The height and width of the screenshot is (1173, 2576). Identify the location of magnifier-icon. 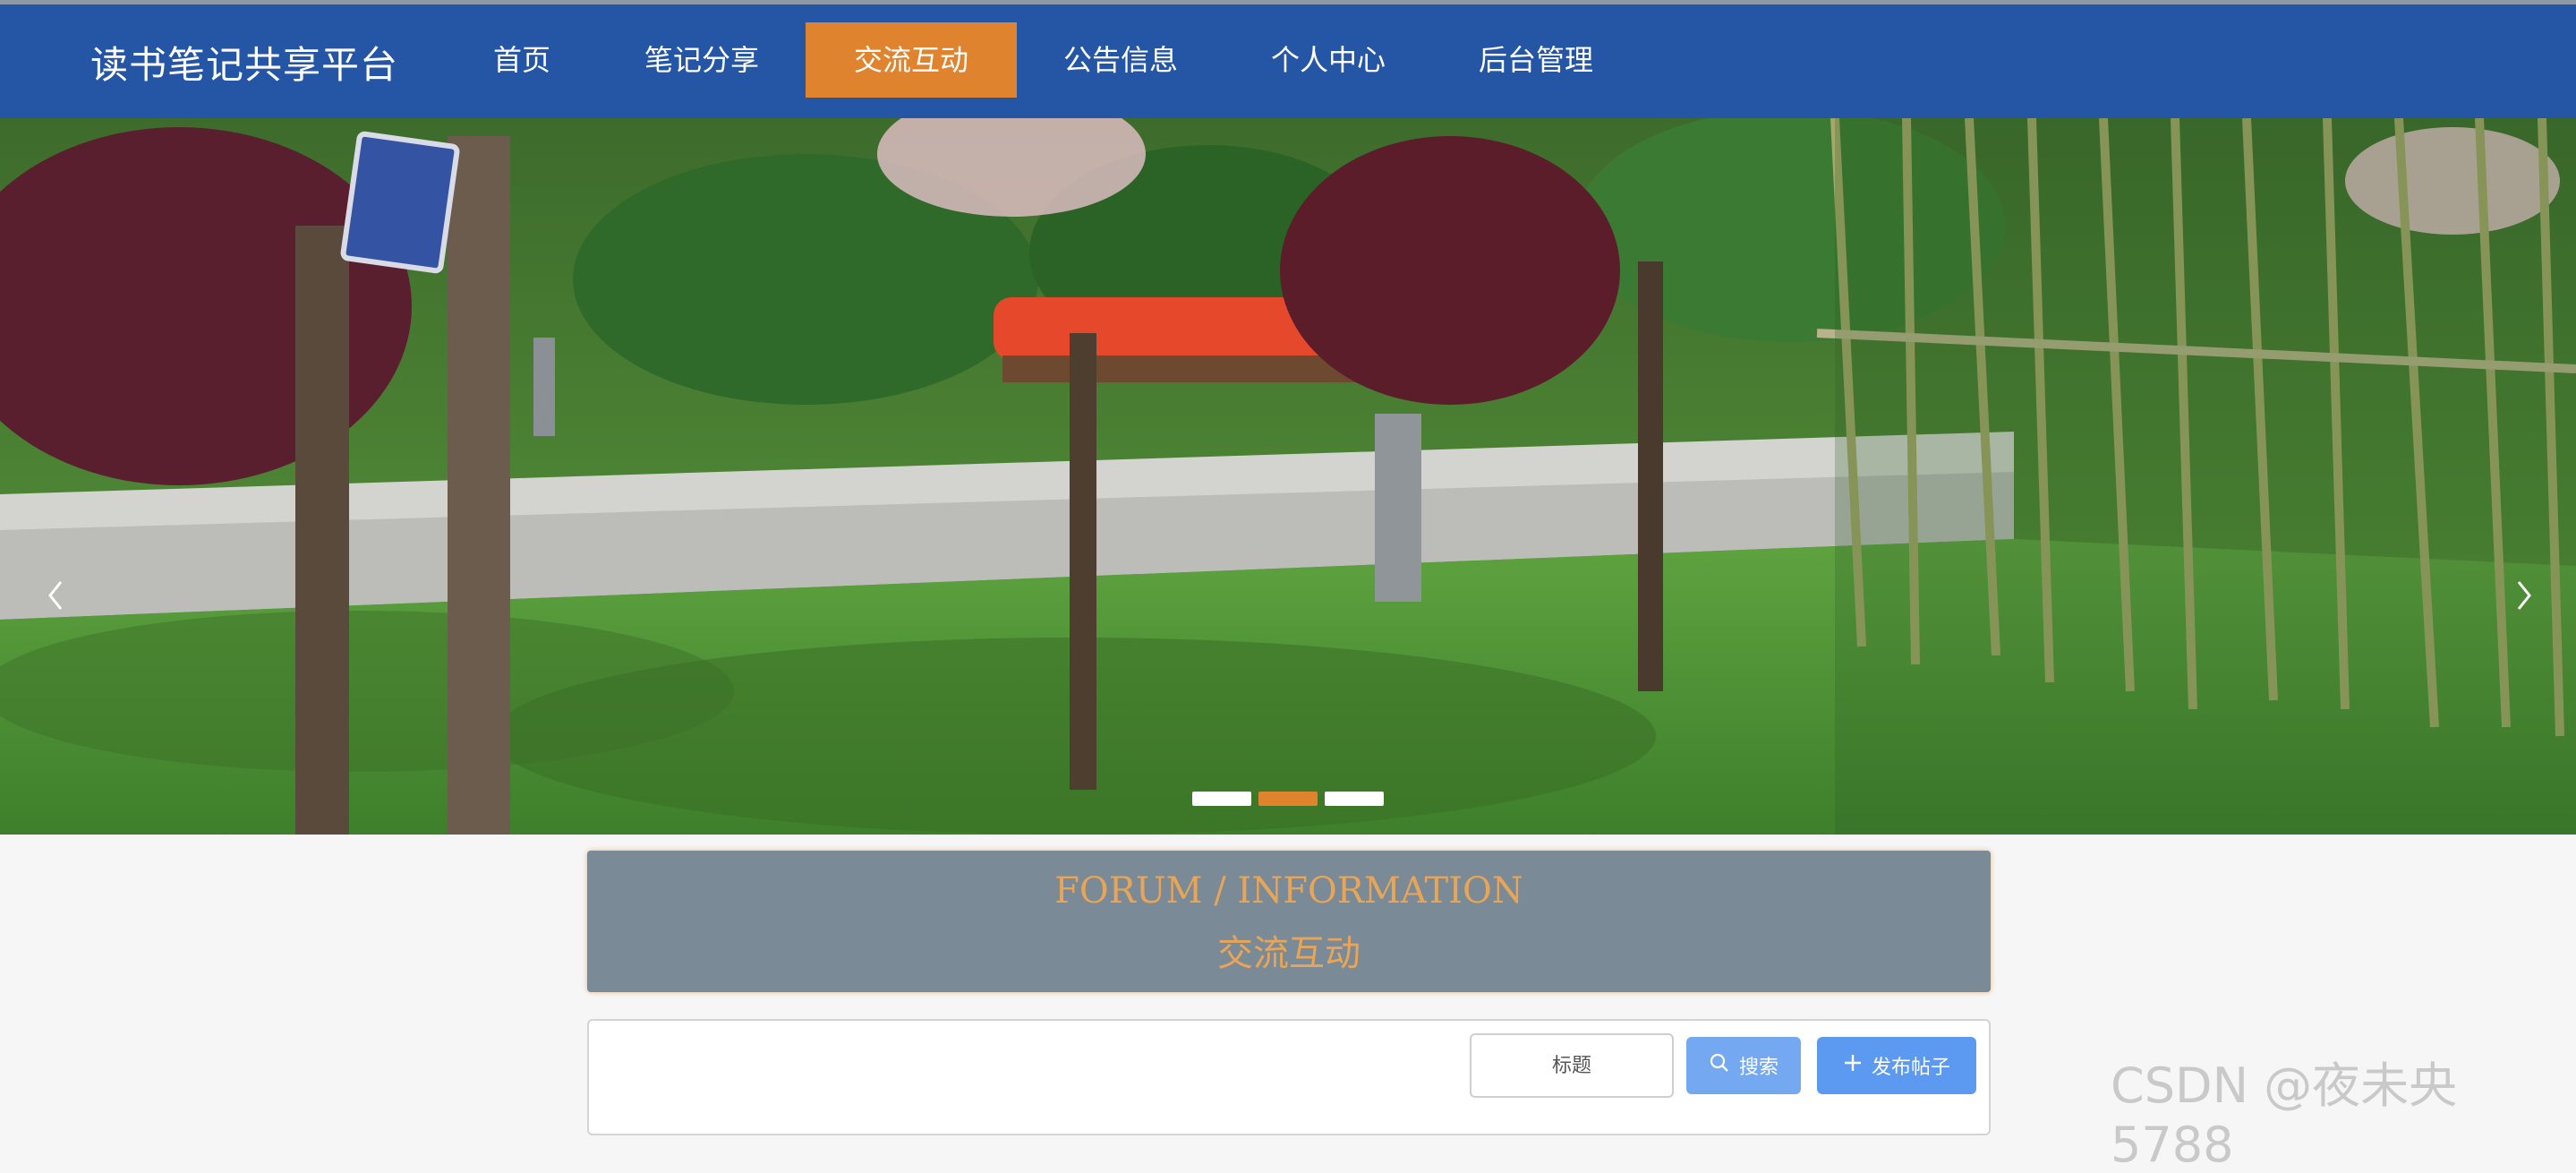
(1719, 1066).